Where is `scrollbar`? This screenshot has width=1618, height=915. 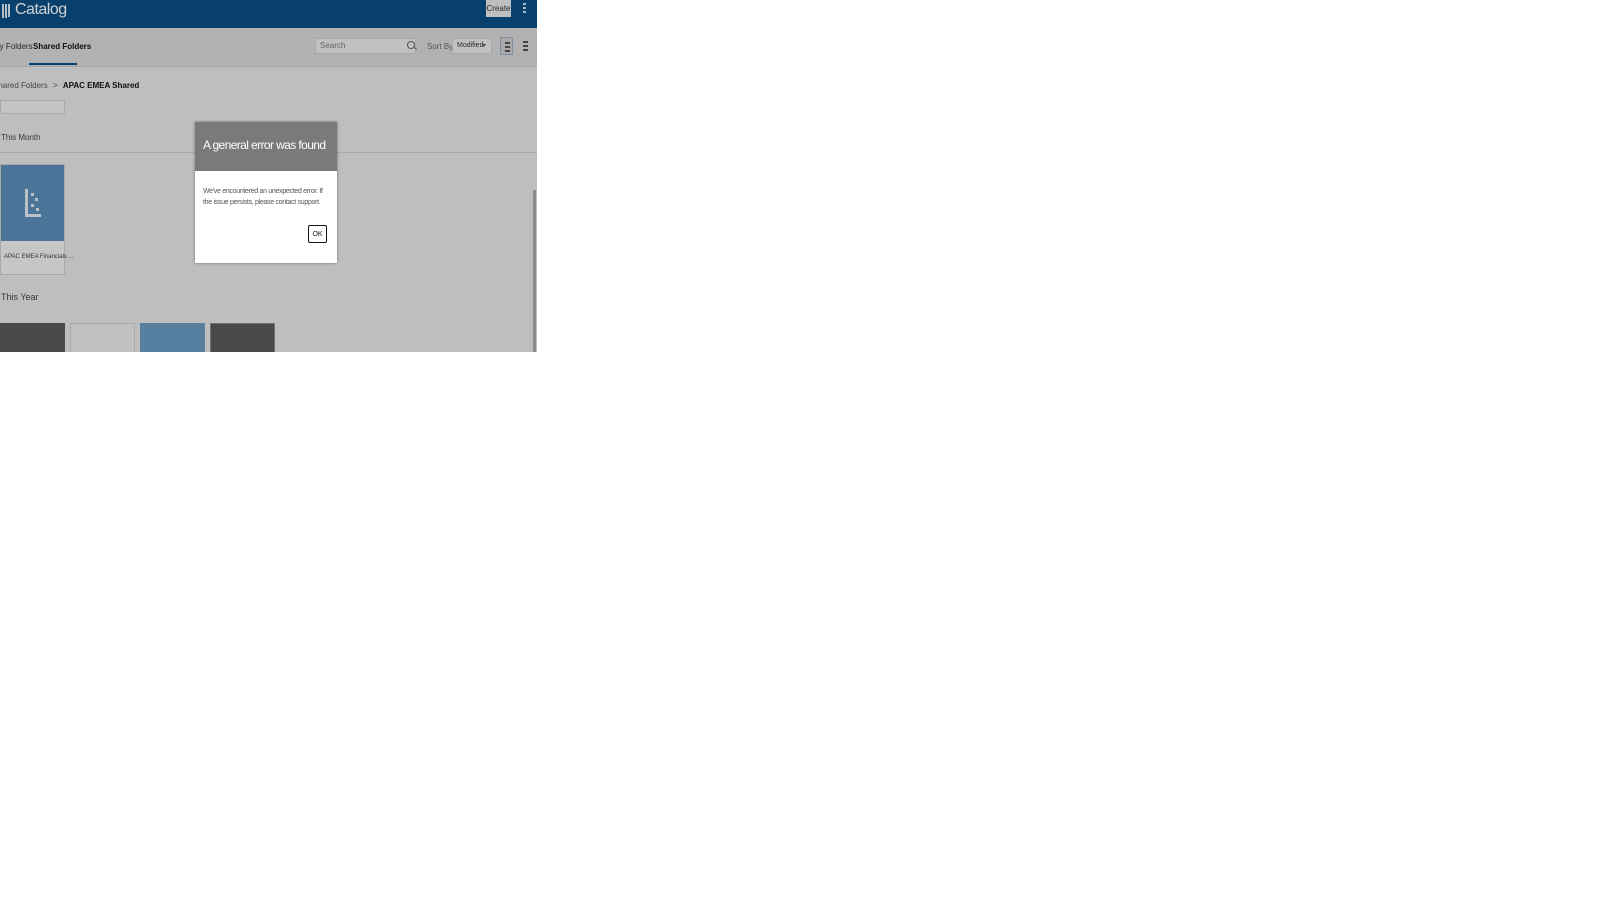
scrollbar is located at coordinates (534, 271).